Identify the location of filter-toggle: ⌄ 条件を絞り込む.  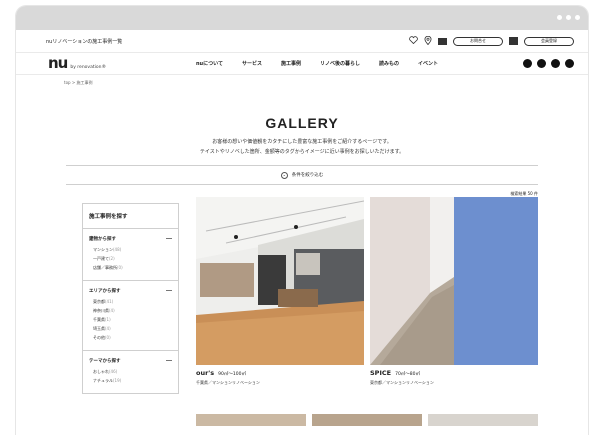
(302, 175).